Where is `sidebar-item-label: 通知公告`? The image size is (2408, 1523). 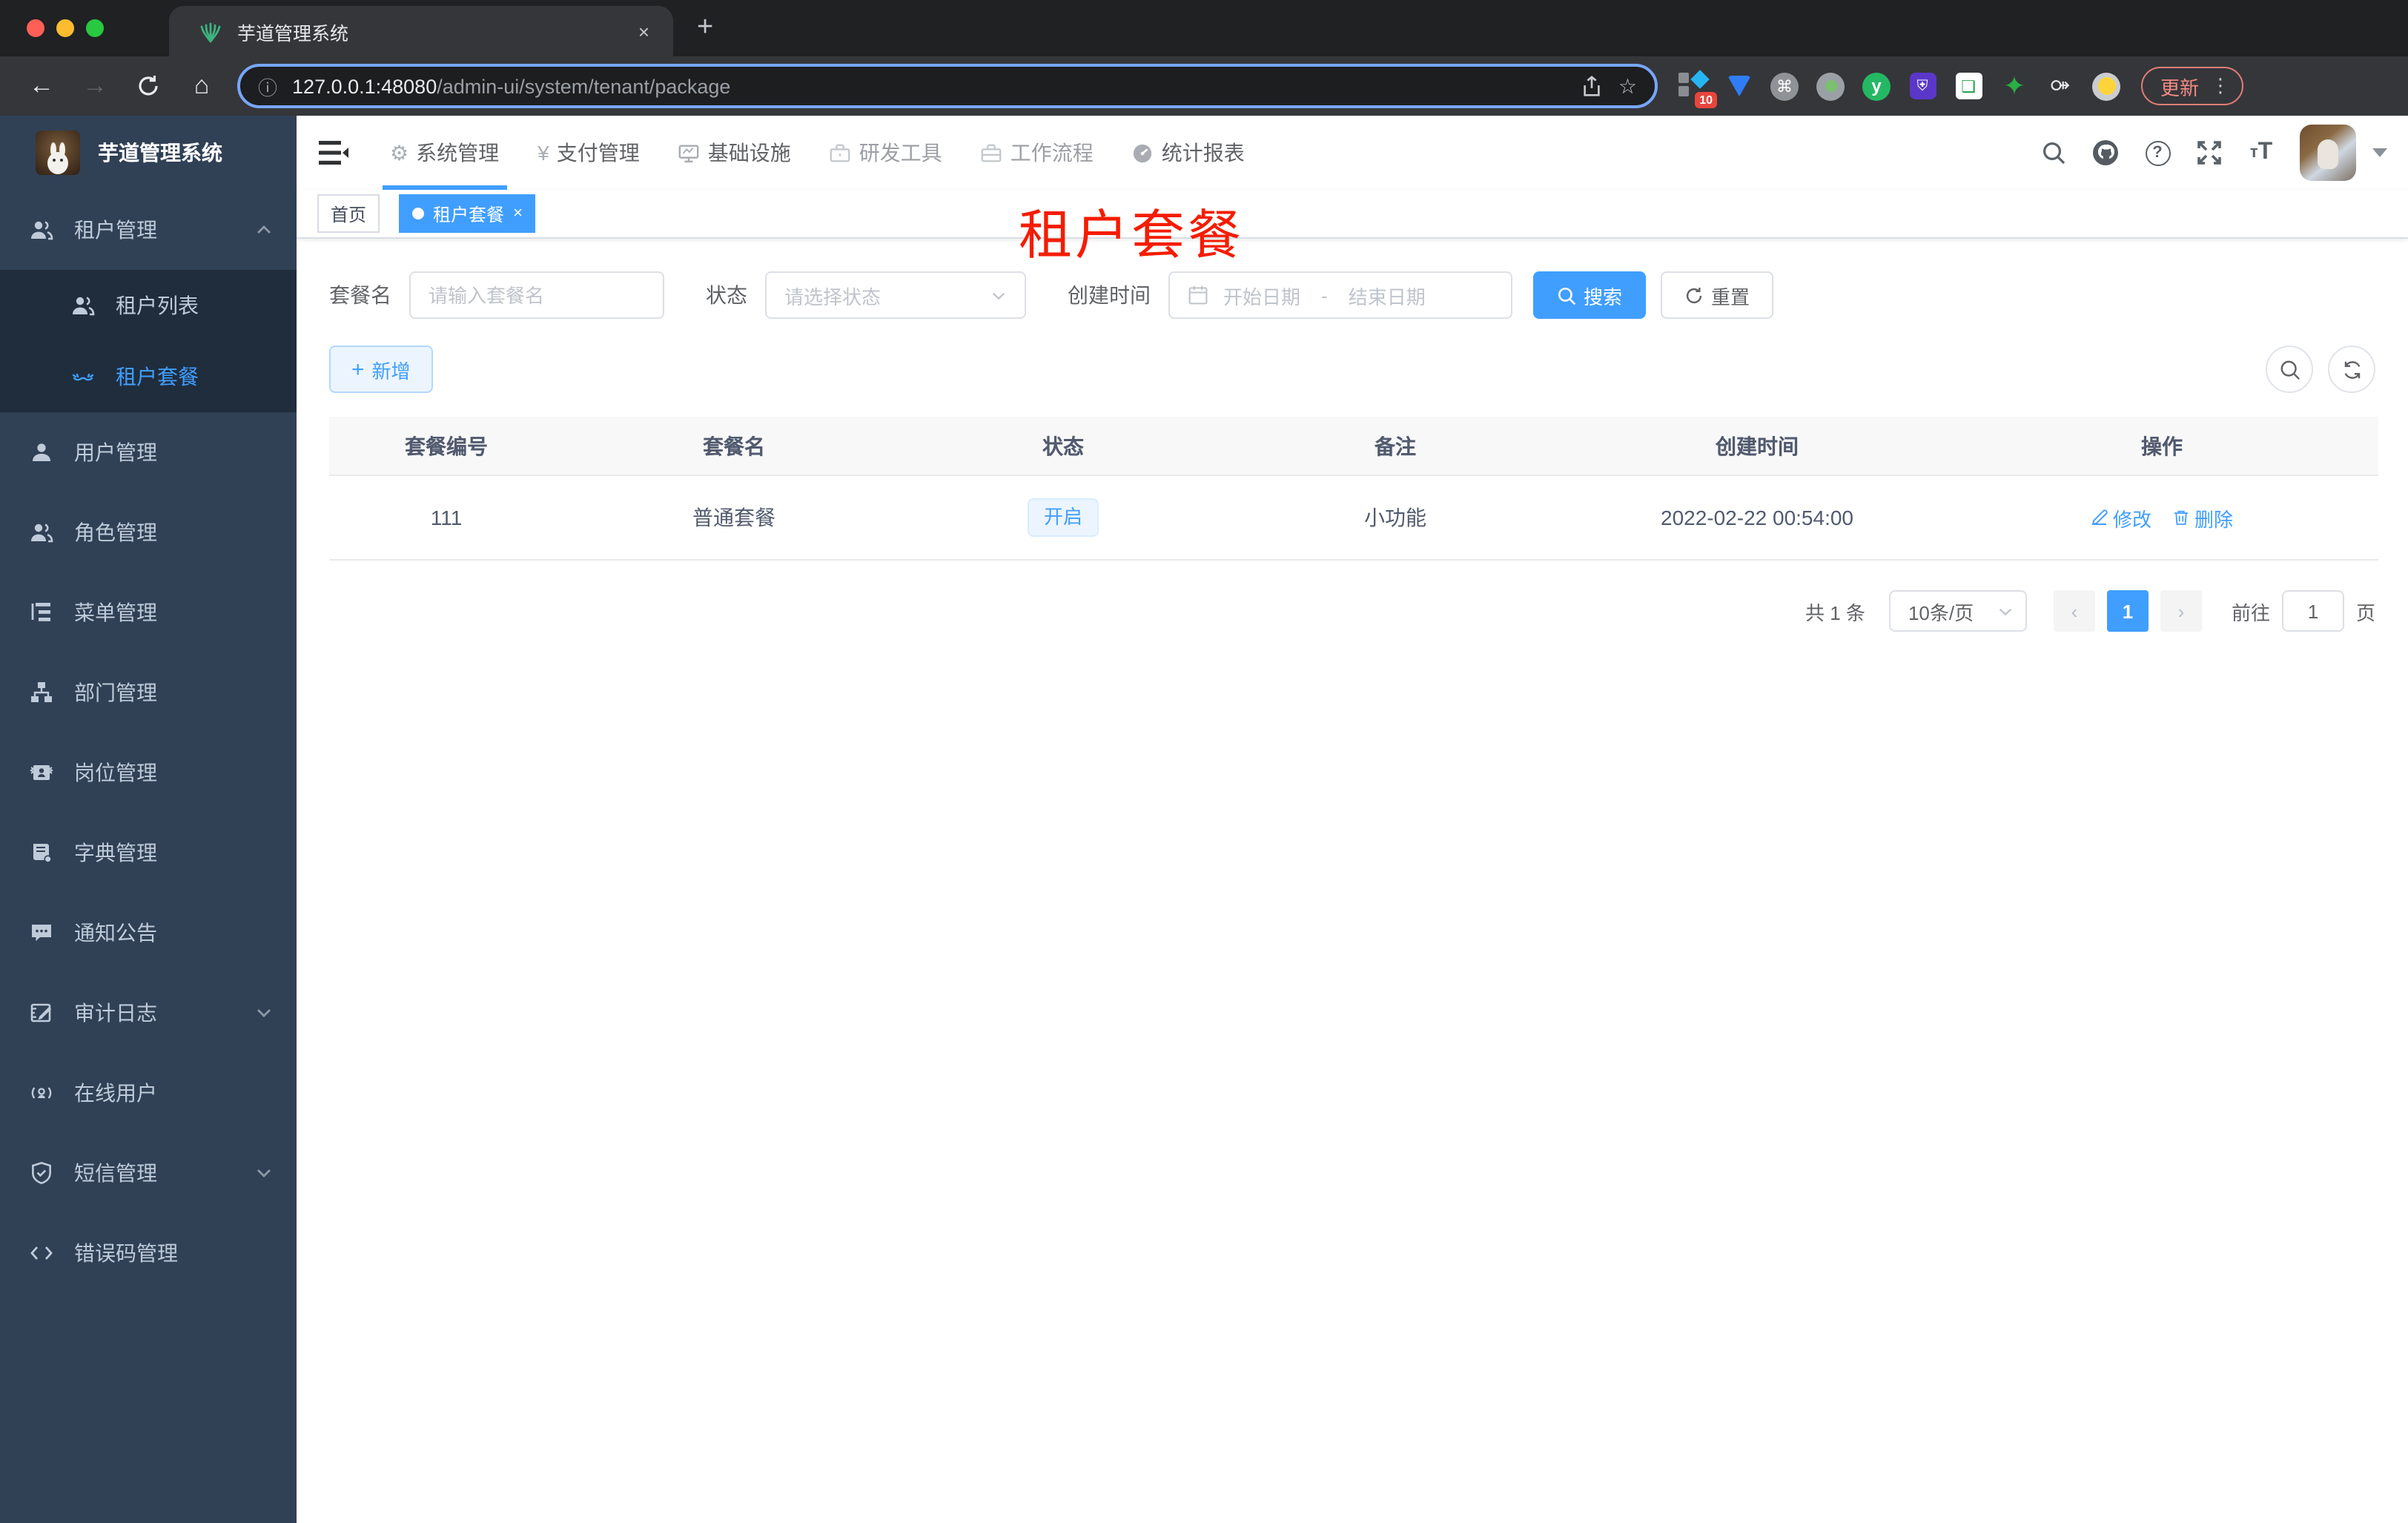
sidebar-item-label: 通知公告 is located at coordinates (115, 933).